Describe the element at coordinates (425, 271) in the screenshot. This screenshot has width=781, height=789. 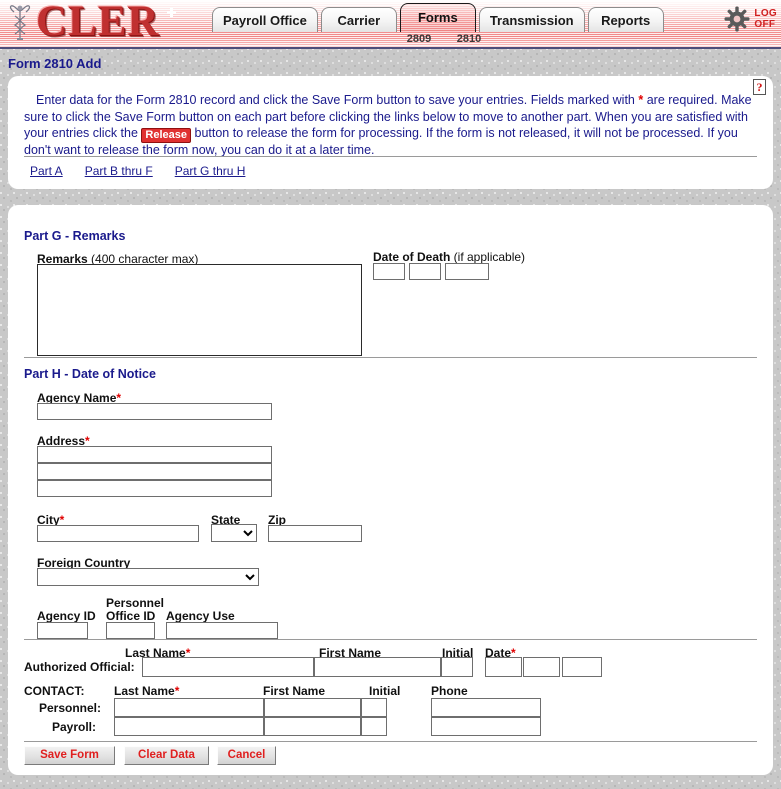
I see `dod-day-input` at that location.